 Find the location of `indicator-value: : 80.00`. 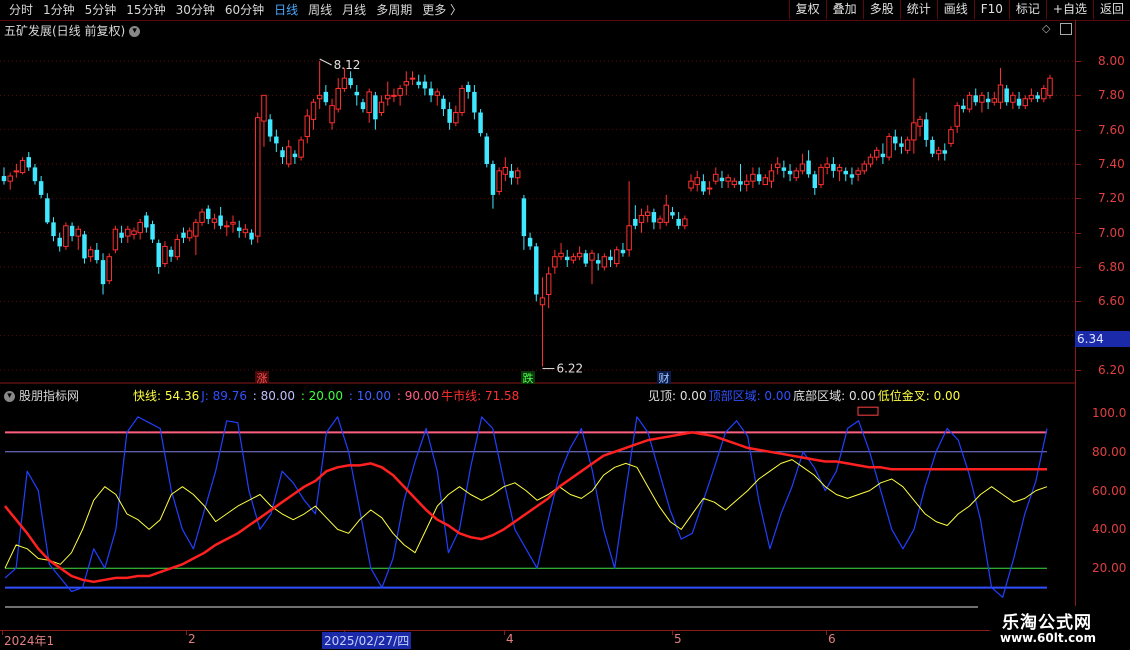

indicator-value: : 80.00 is located at coordinates (271, 396).